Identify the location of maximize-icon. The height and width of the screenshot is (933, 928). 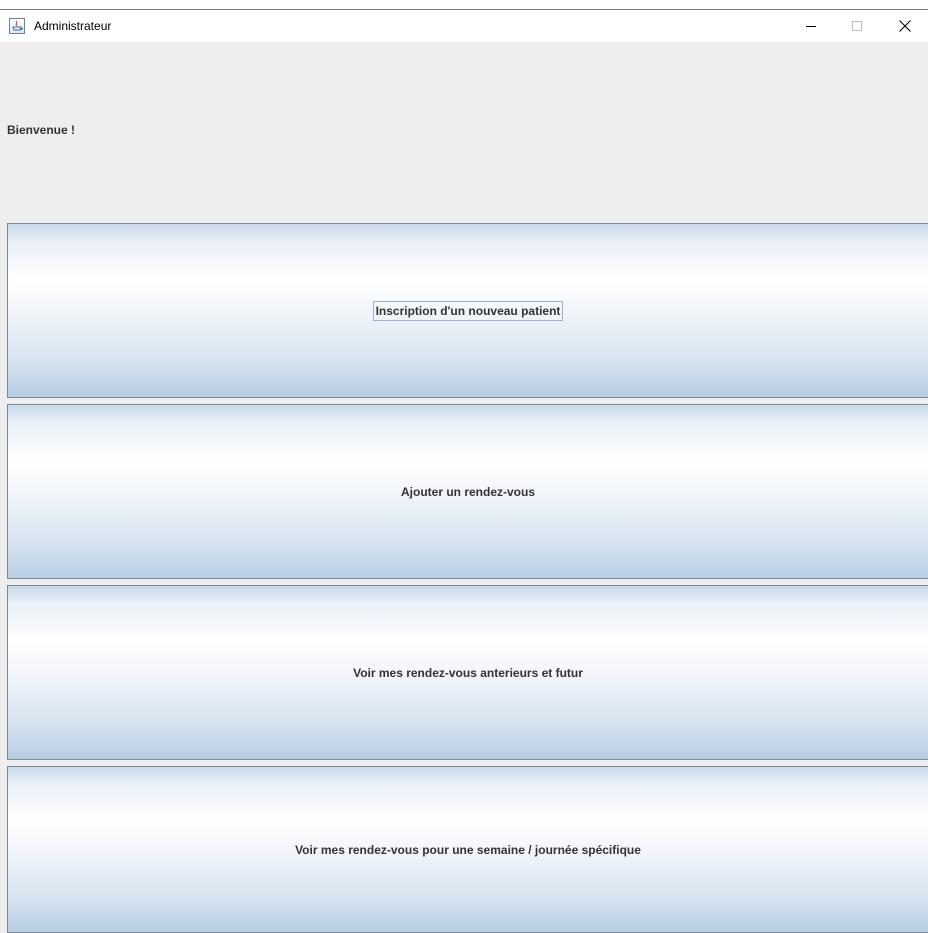
(857, 26).